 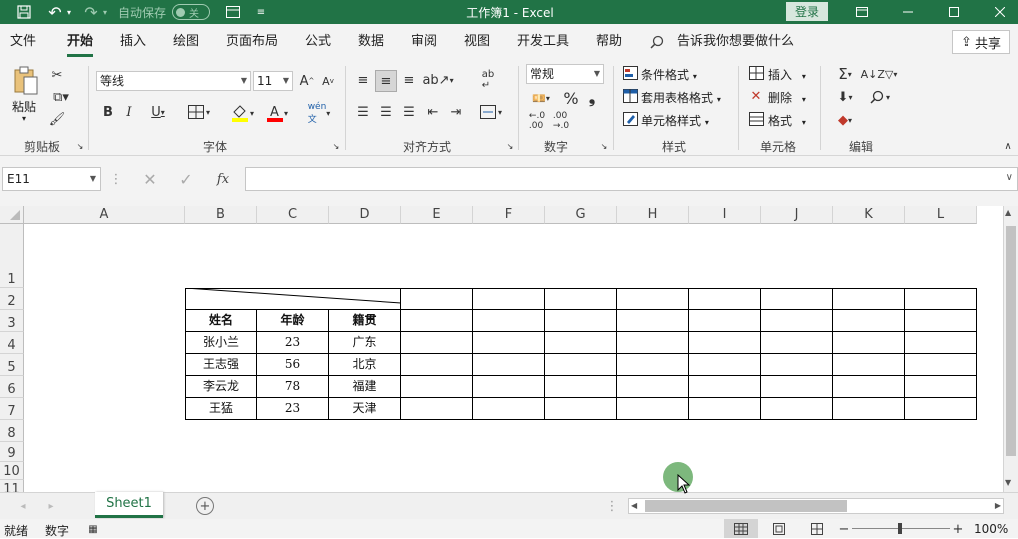 I want to click on cell-c4: 23, so click(x=293, y=343).